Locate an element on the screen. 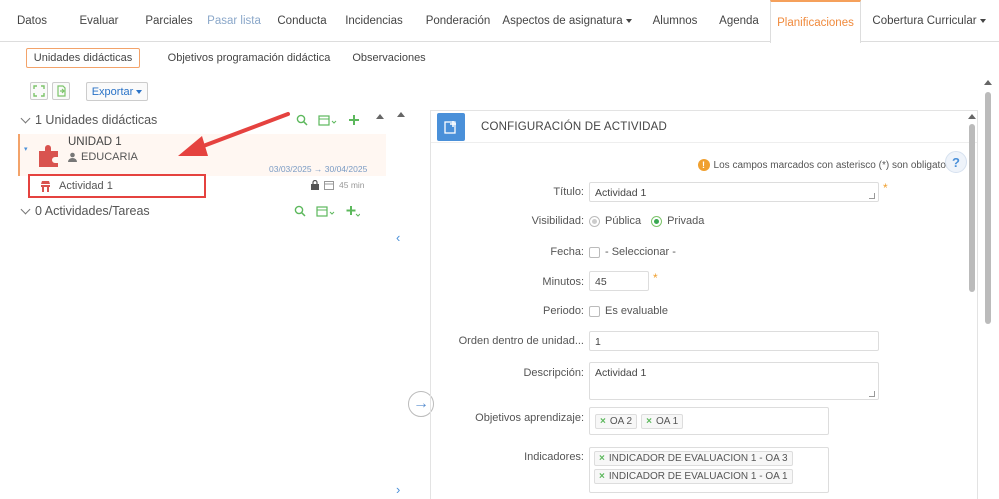 Image resolution: width=999 pixels, height=499 pixels. minutos-label: Minutos: is located at coordinates (563, 282).